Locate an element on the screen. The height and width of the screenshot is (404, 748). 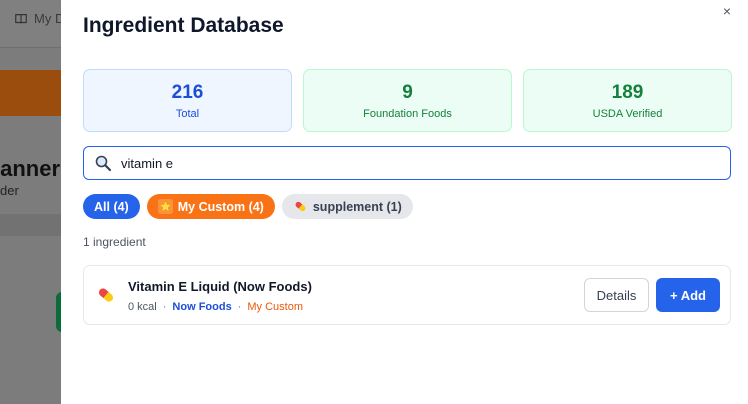
search-value: vitamin e is located at coordinates (147, 163).